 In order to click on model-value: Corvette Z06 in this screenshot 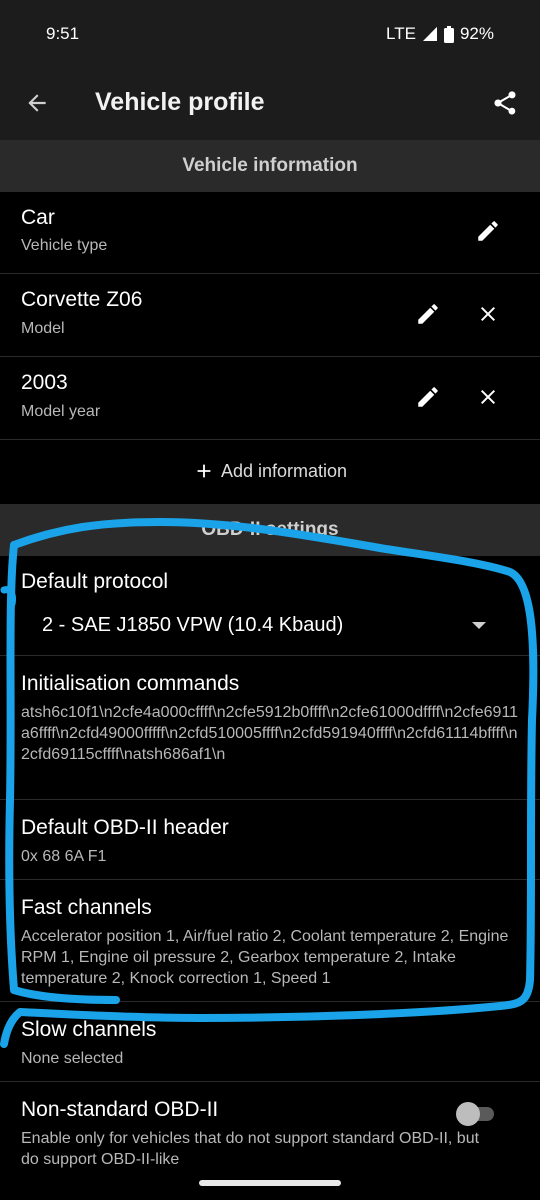, I will do `click(82, 299)`.